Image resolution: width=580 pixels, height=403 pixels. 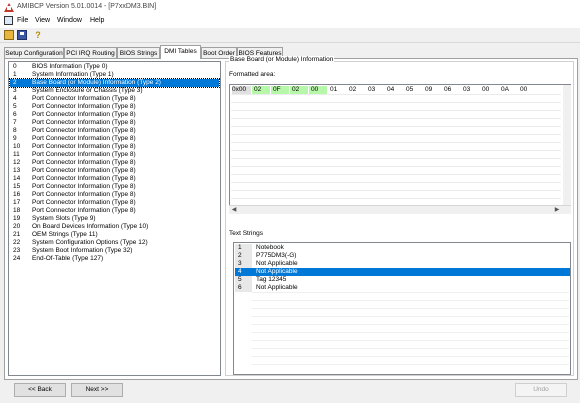 I want to click on hex-cell: 0F, so click(x=280, y=90).